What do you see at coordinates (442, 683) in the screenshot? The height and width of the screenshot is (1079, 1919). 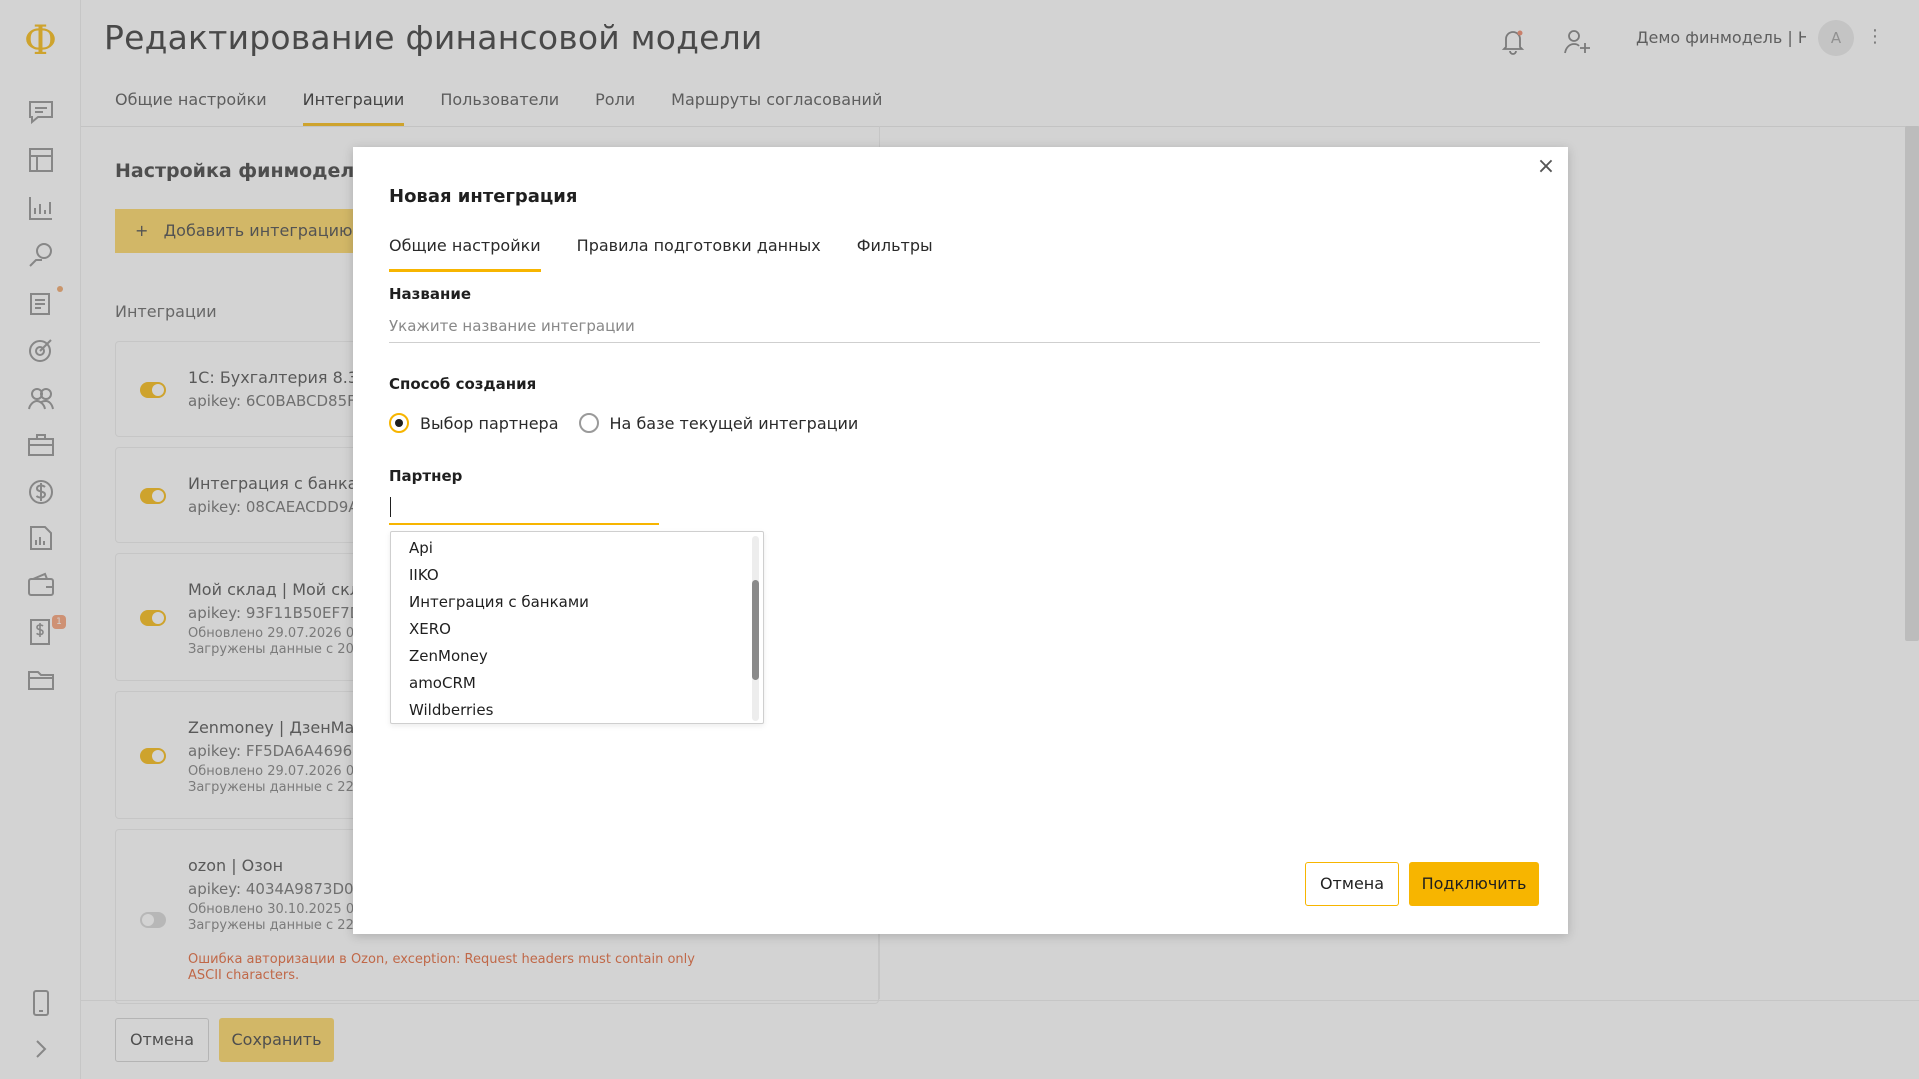 I see `partner-option: amoCRM` at bounding box center [442, 683].